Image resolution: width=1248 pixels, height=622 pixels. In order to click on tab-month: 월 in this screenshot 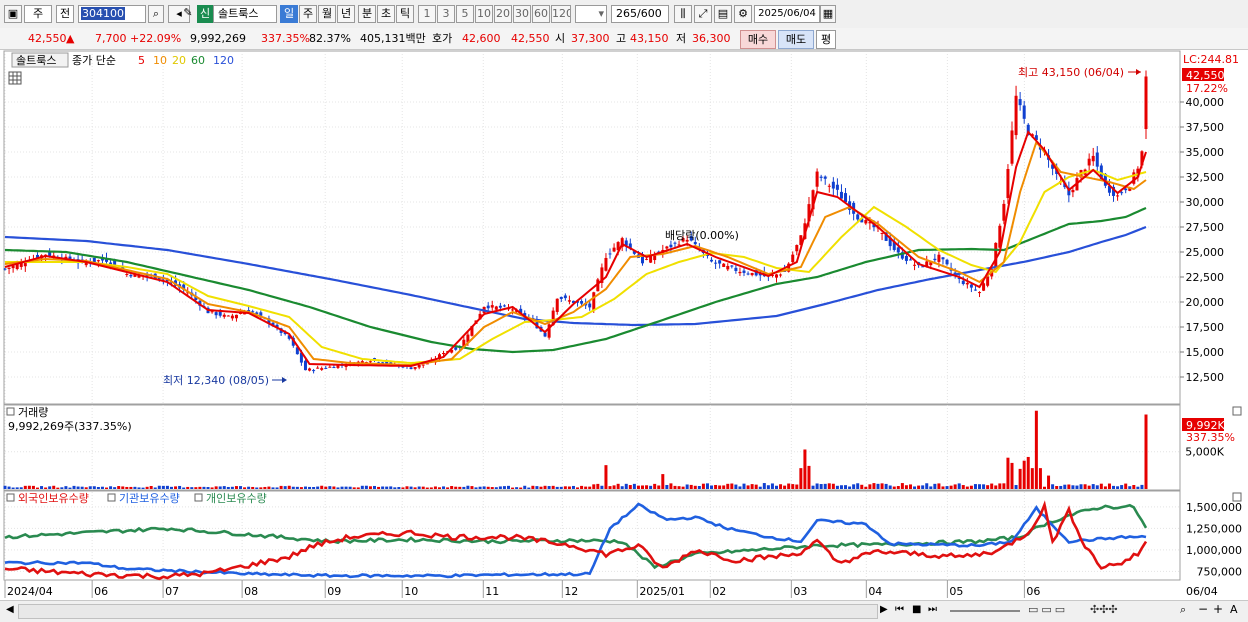, I will do `click(327, 14)`.